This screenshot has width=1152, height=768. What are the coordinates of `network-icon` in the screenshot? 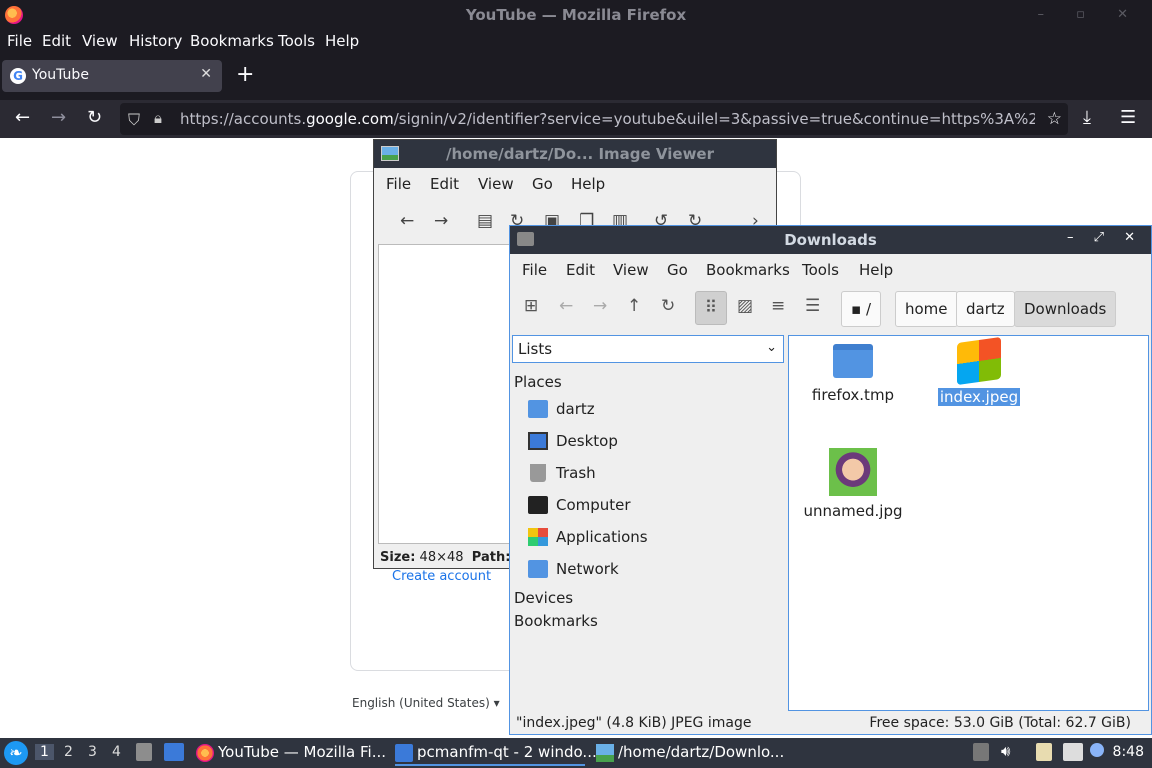 It's located at (1073, 752).